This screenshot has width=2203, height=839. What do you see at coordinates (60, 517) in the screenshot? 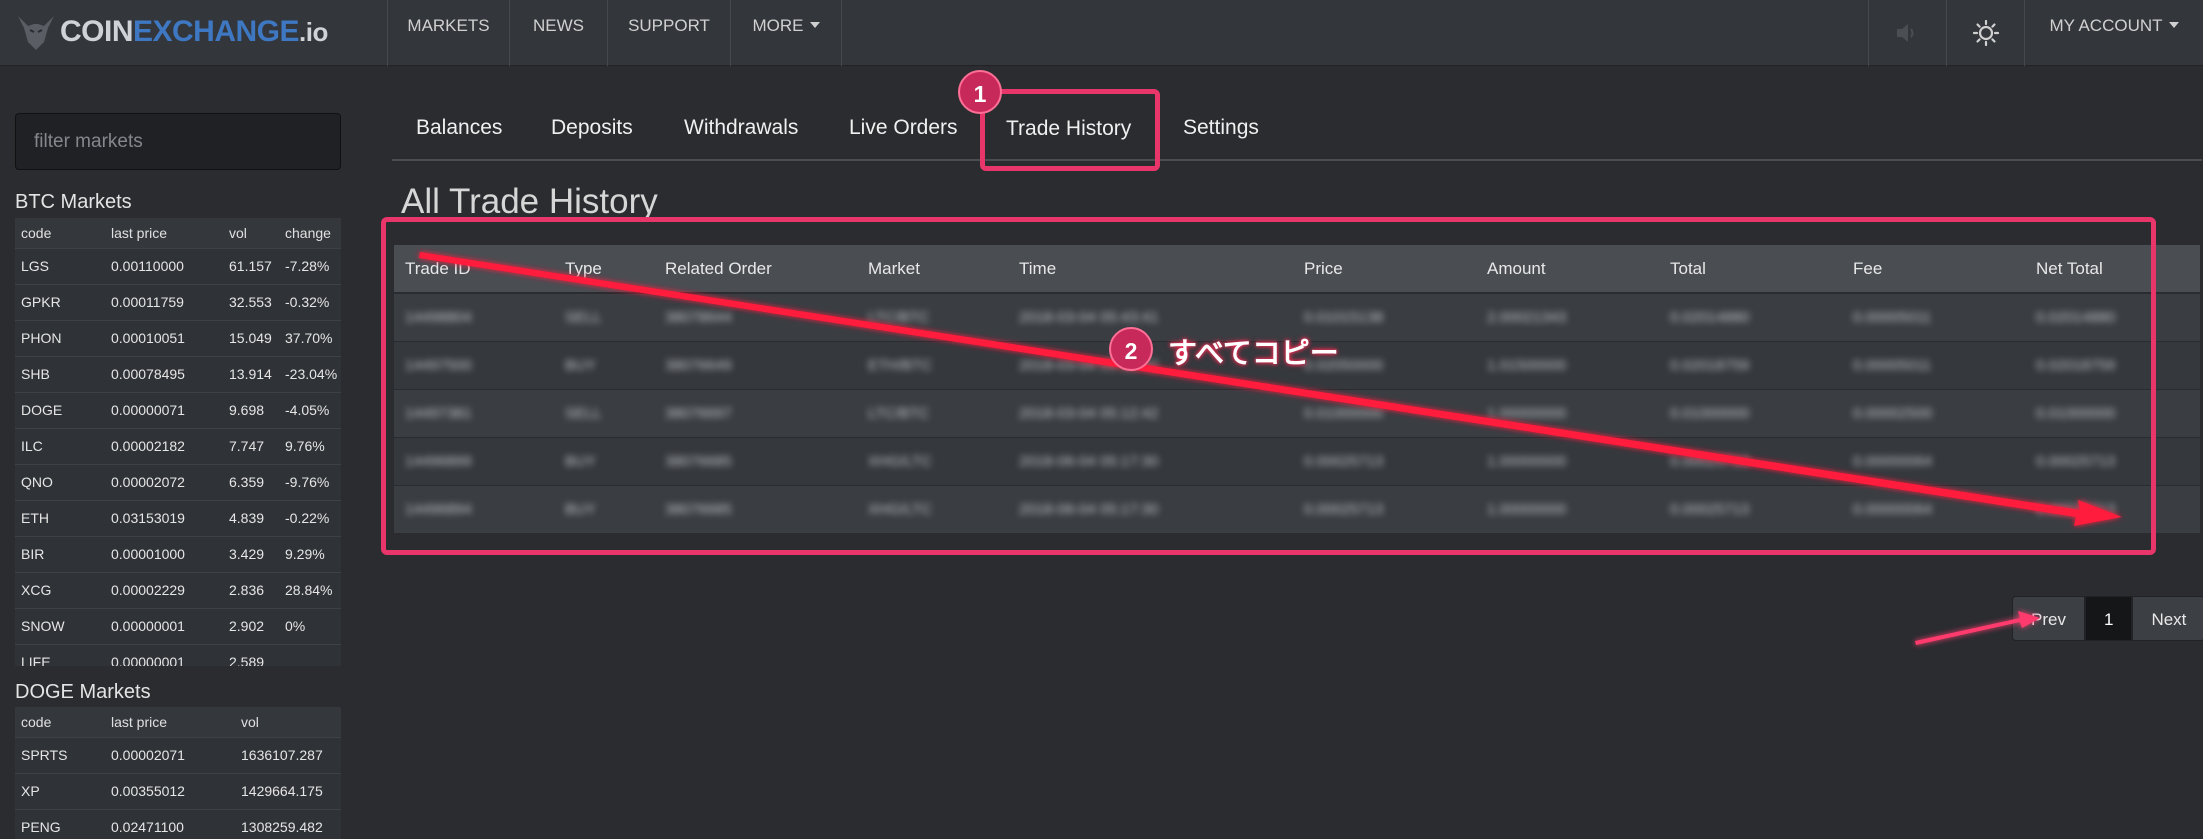
I see `market-code: ETH` at bounding box center [60, 517].